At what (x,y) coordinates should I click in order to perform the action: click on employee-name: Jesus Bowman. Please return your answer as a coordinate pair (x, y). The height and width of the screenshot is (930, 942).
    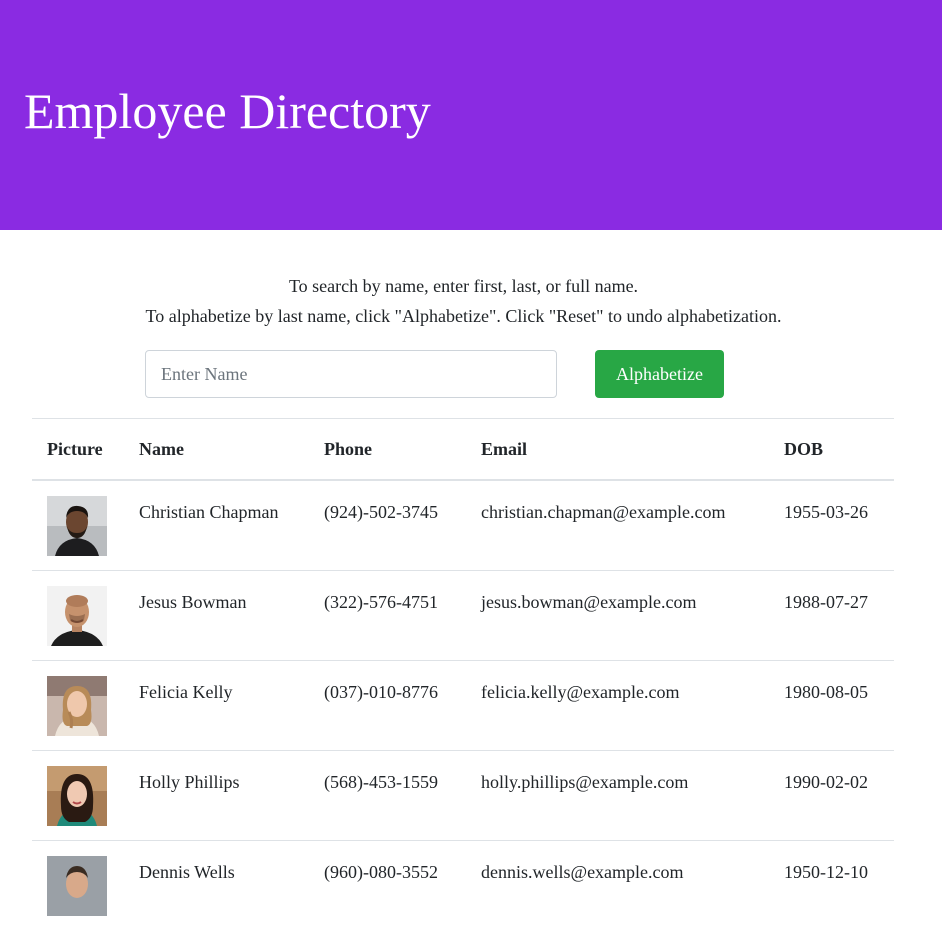
    Looking at the image, I should click on (216, 614).